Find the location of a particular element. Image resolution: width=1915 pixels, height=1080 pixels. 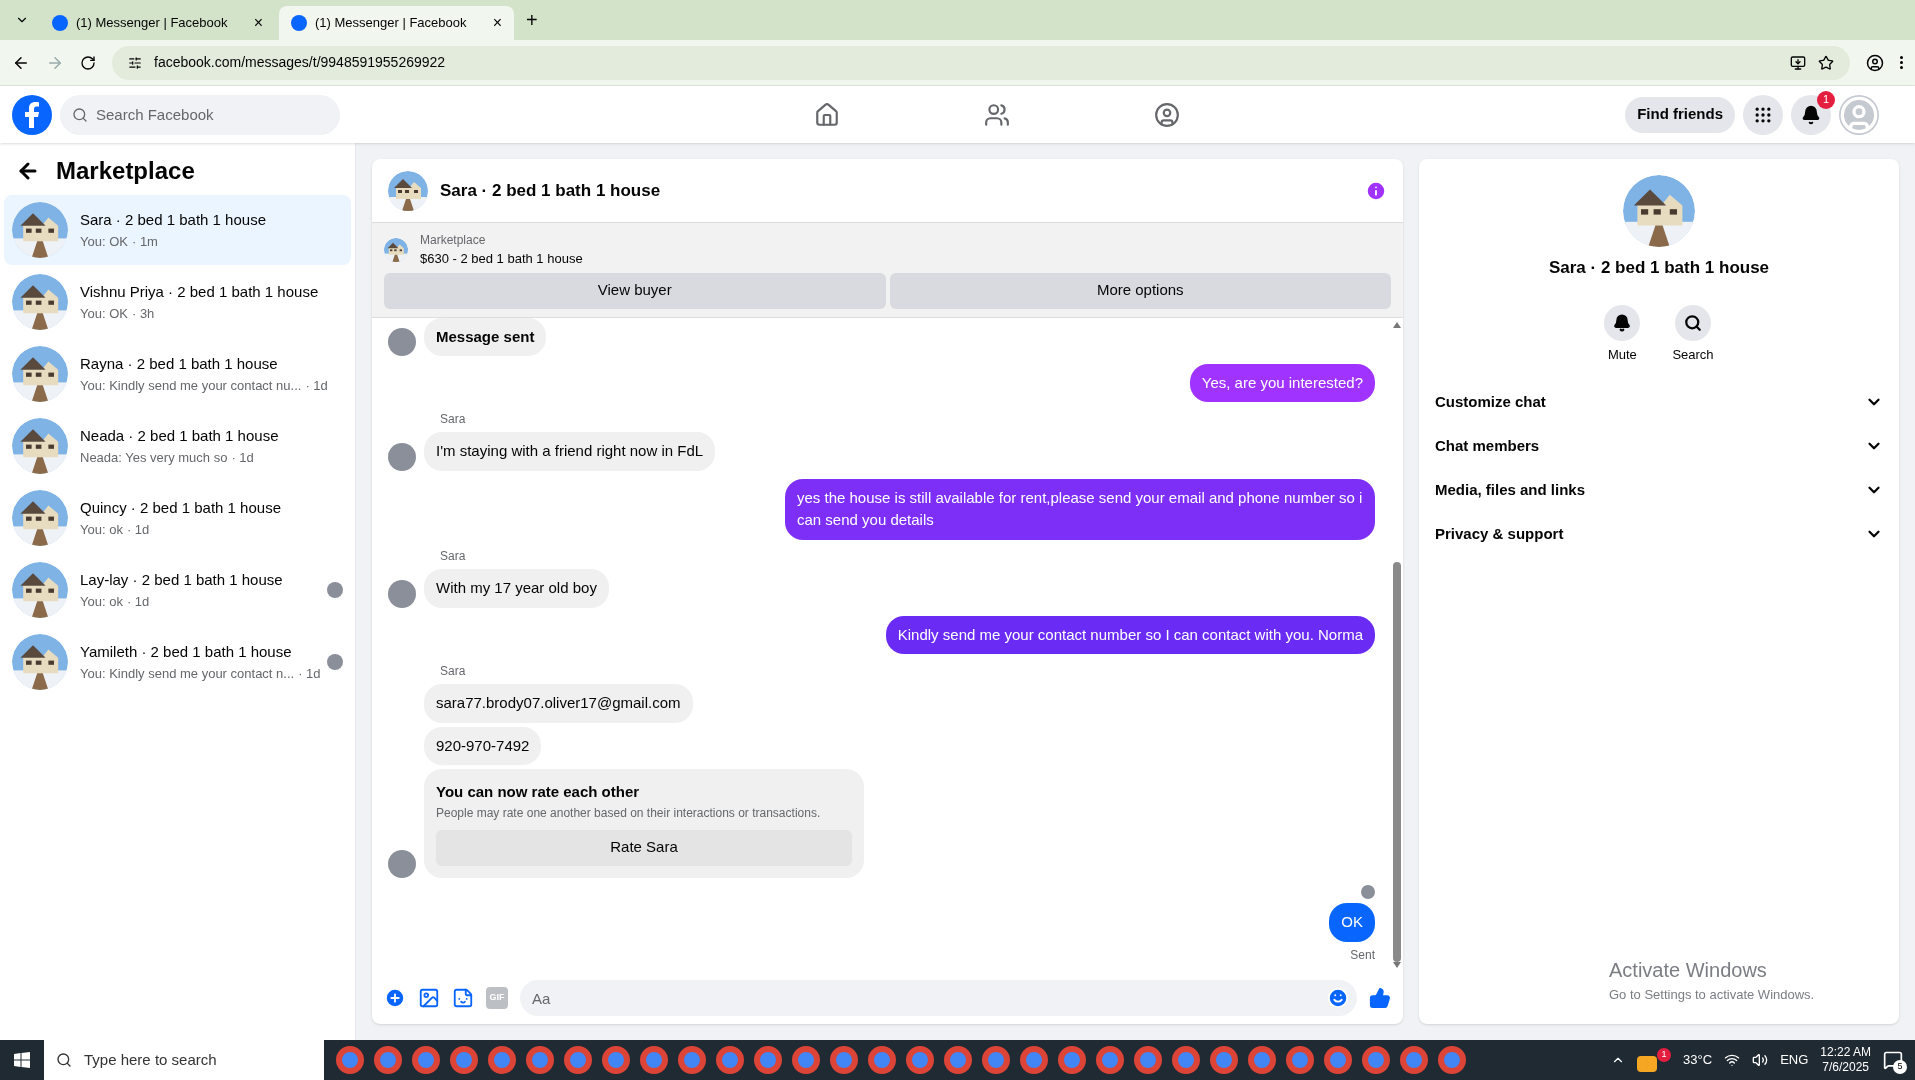

rating-card-title: You can now rate each other is located at coordinates (538, 792).